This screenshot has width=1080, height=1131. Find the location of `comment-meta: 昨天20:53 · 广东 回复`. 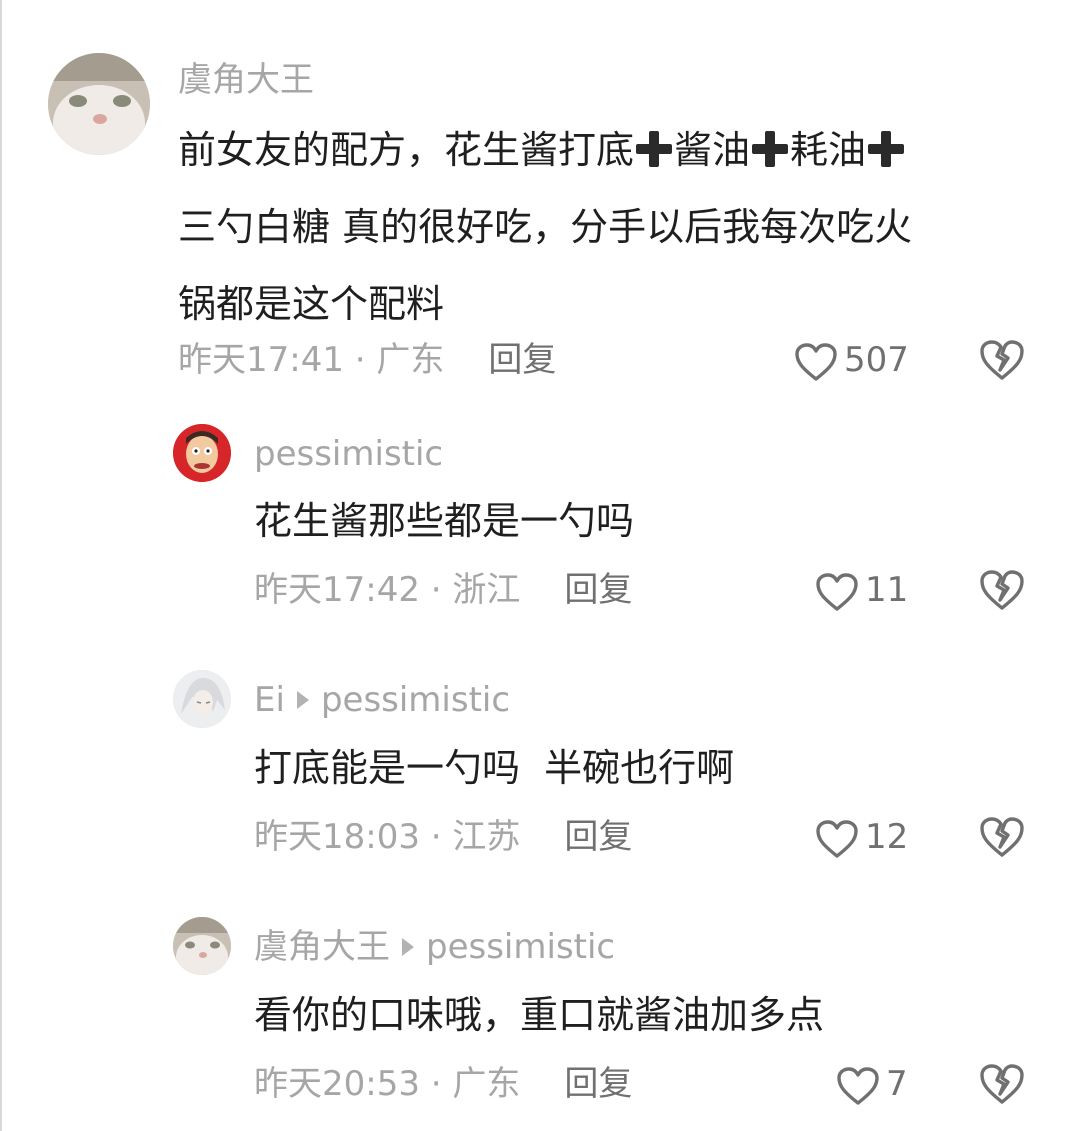

comment-meta: 昨天20:53 · 广东 回复 is located at coordinates (443, 1084).